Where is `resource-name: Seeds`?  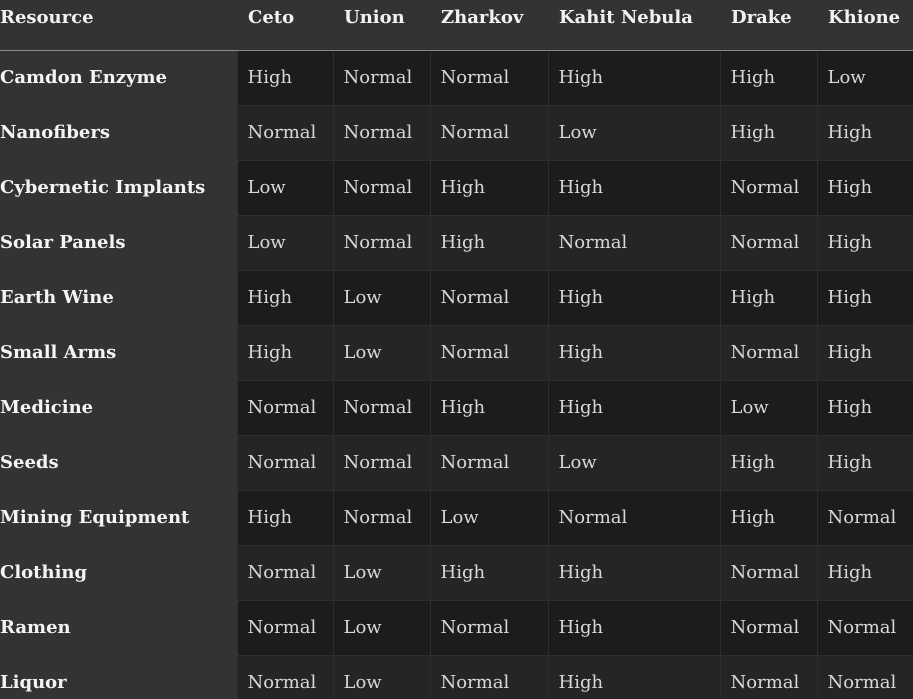
resource-name: Seeds is located at coordinates (118, 462).